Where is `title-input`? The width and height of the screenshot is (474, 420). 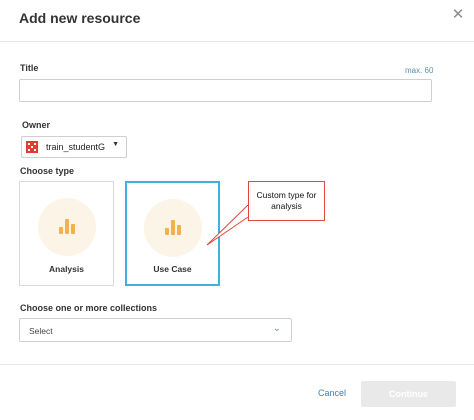 title-input is located at coordinates (225, 90).